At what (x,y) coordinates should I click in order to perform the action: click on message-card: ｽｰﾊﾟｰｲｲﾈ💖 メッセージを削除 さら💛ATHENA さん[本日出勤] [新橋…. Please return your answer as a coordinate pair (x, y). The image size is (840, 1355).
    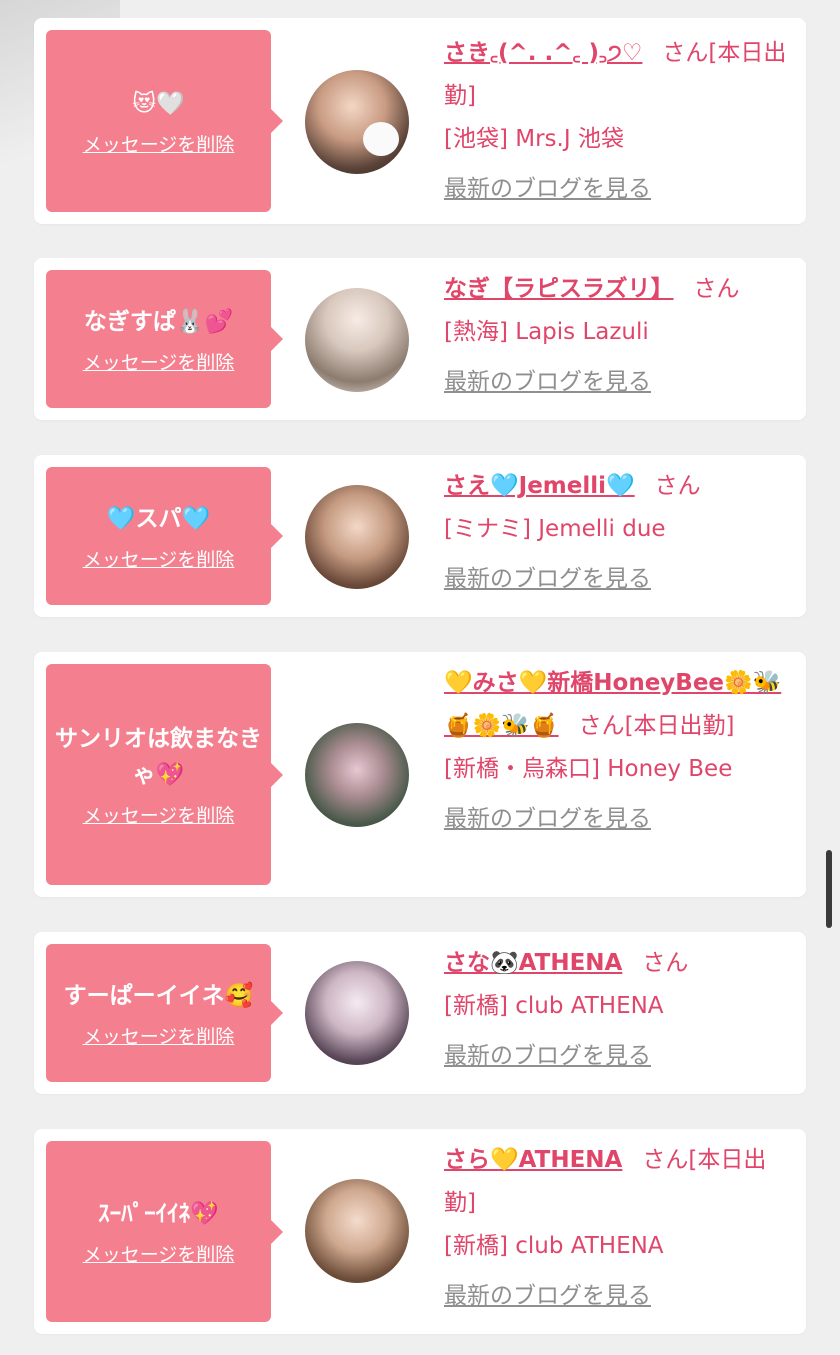
    Looking at the image, I should click on (420, 1231).